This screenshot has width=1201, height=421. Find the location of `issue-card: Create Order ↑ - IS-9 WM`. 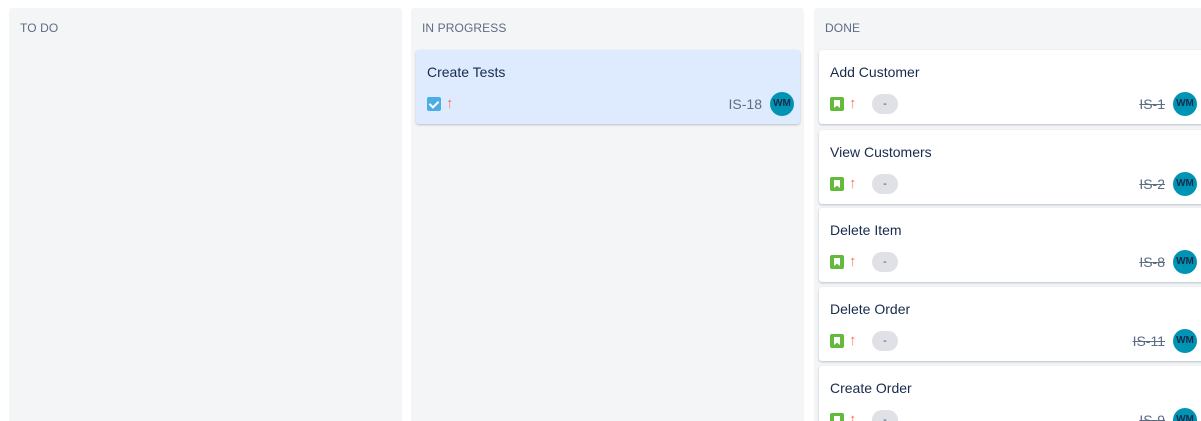

issue-card: Create Order ↑ - IS-9 WM is located at coordinates (1010, 393).